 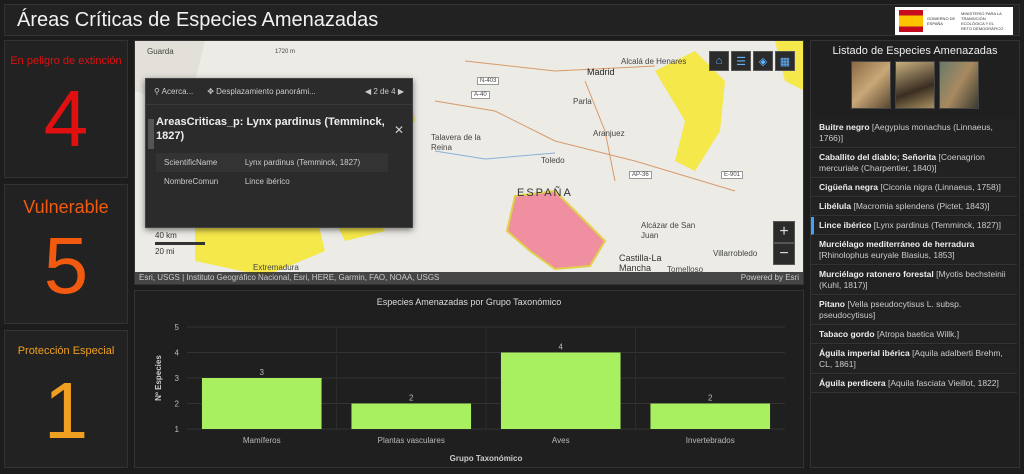 What do you see at coordinates (177, 429) in the screenshot?
I see `y-tick-label: 1` at bounding box center [177, 429].